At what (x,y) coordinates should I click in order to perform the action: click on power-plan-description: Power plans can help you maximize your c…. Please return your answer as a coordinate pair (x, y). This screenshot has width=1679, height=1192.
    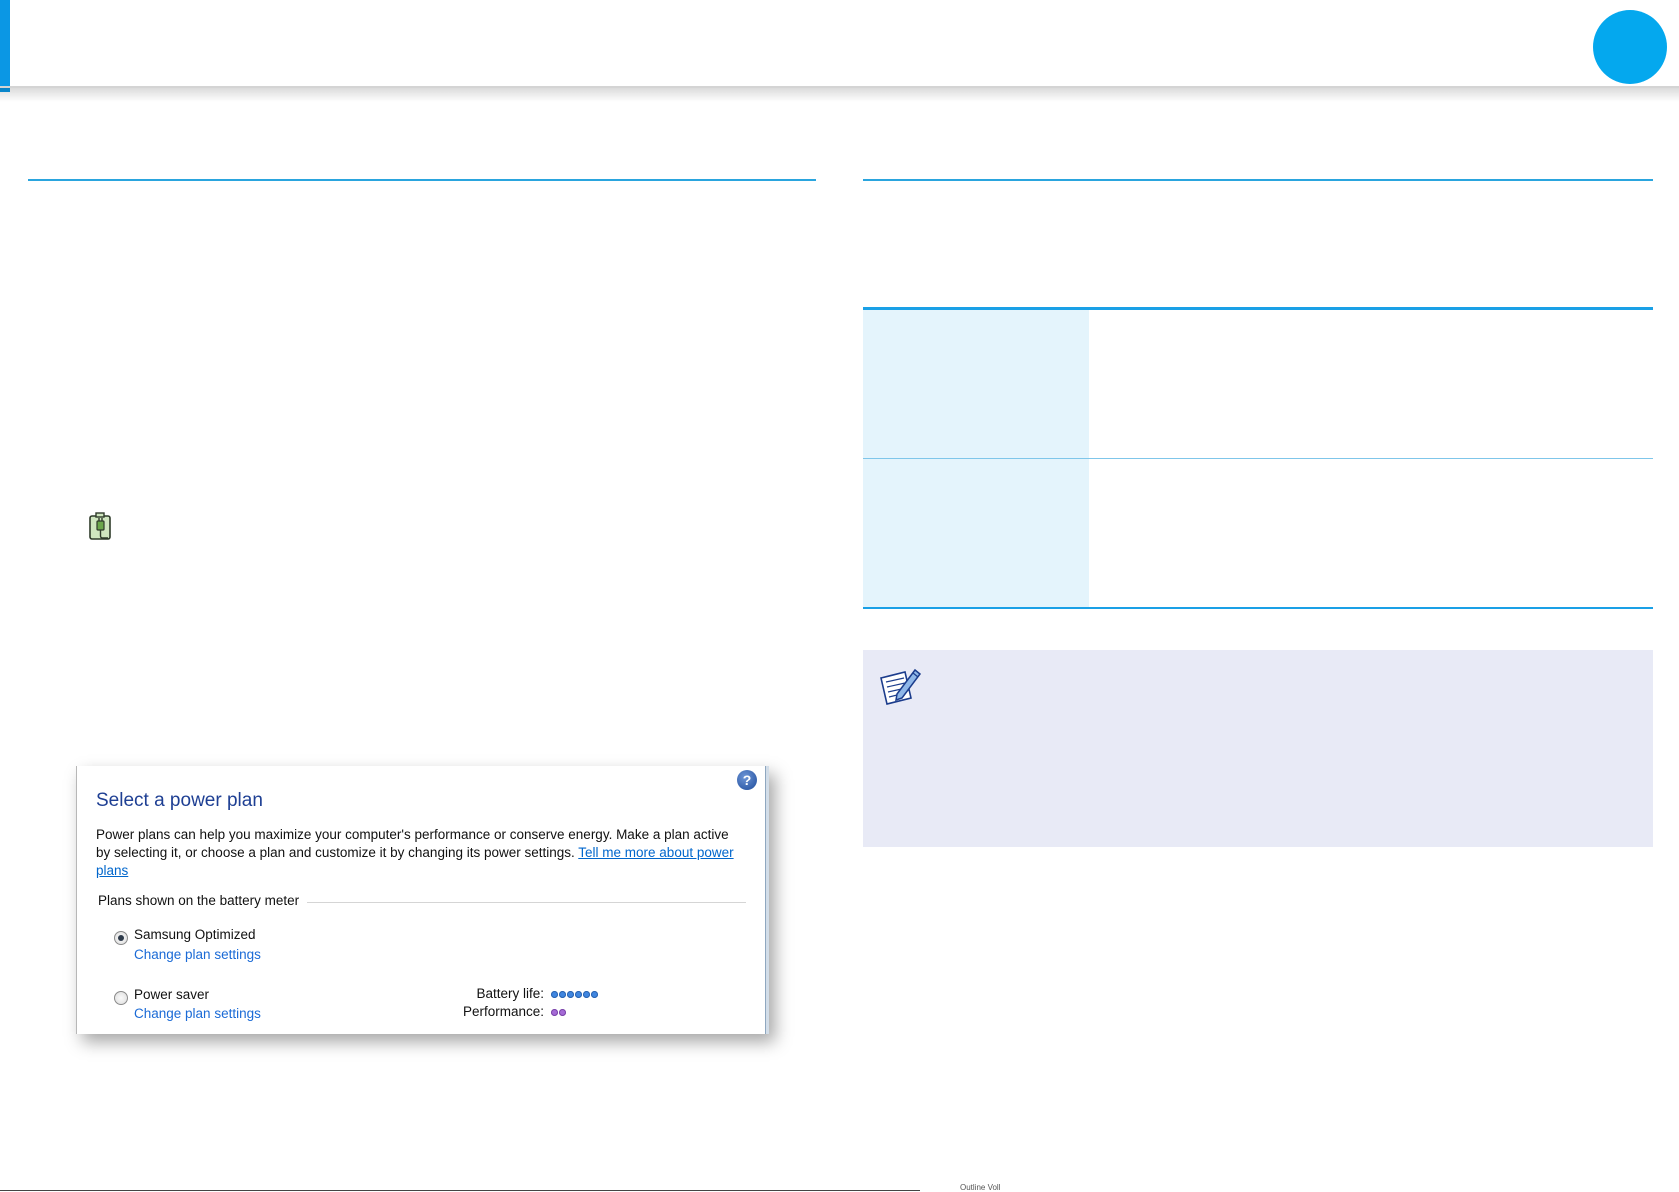
    Looking at the image, I should click on (421, 853).